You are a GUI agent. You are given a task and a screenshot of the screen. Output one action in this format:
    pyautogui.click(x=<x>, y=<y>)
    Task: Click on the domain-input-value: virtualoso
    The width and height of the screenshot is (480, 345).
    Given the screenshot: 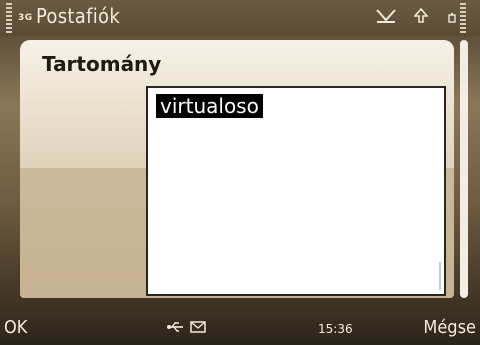 What is the action you would take?
    pyautogui.click(x=209, y=106)
    